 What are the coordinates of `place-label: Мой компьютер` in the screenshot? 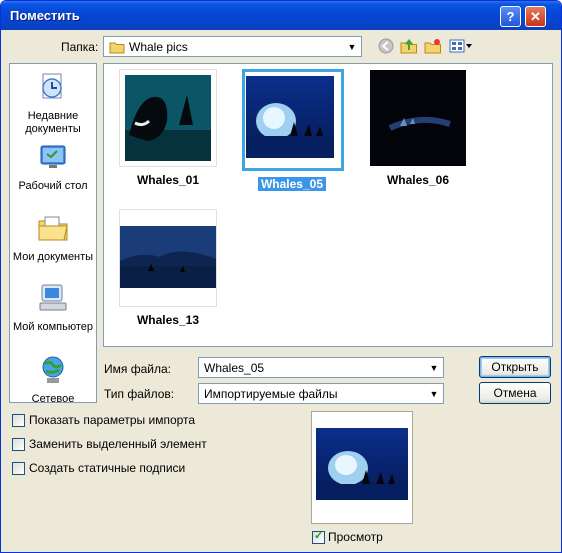 It's located at (53, 327).